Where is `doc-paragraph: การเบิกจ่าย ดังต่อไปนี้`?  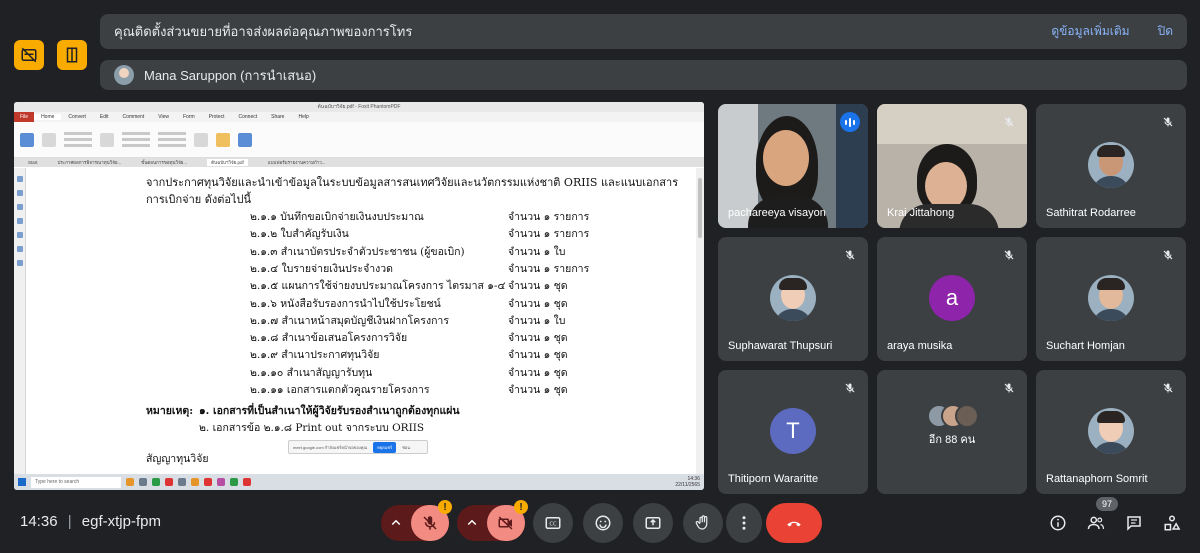
doc-paragraph: การเบิกจ่าย ดังต่อไปนี้ is located at coordinates (199, 199).